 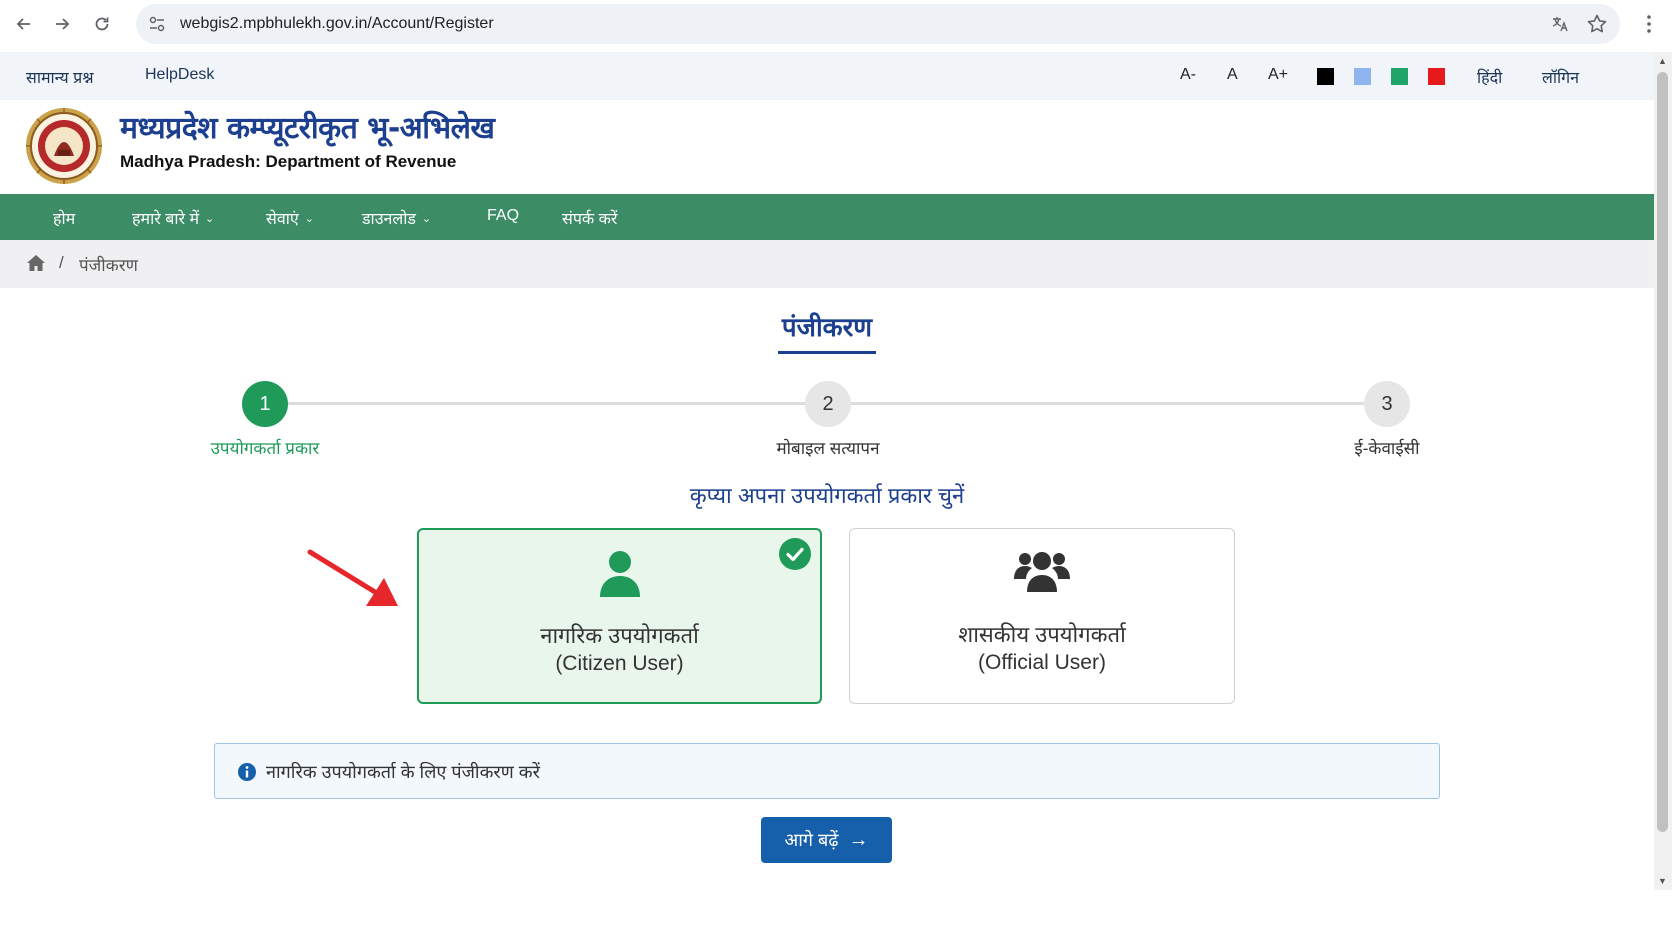 I want to click on nav-item-label: संपर्क करें, so click(x=590, y=219).